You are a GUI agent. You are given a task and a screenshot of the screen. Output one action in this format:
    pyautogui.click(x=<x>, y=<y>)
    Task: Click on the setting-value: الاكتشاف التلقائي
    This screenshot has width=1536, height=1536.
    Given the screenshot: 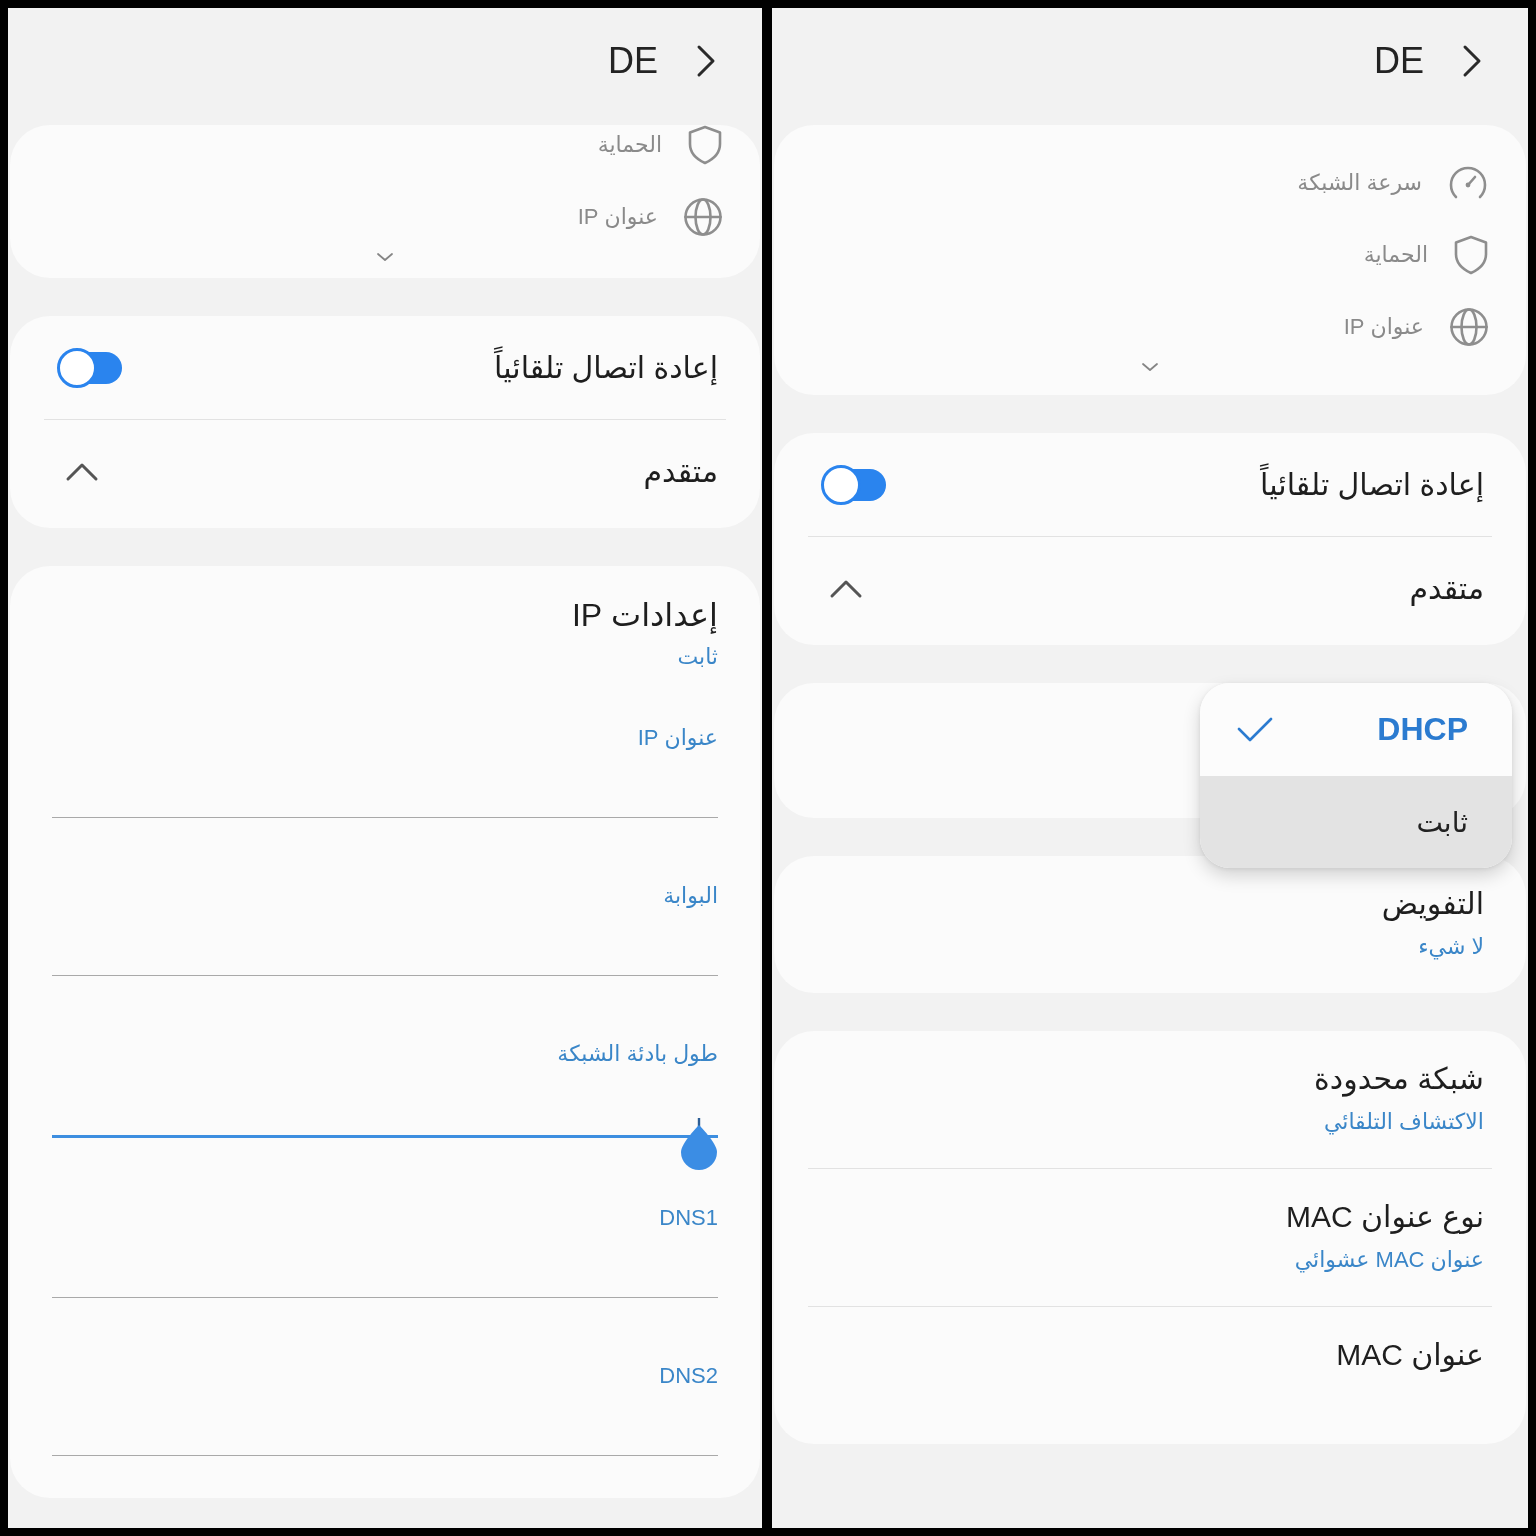 What is the action you would take?
    pyautogui.click(x=1403, y=1122)
    